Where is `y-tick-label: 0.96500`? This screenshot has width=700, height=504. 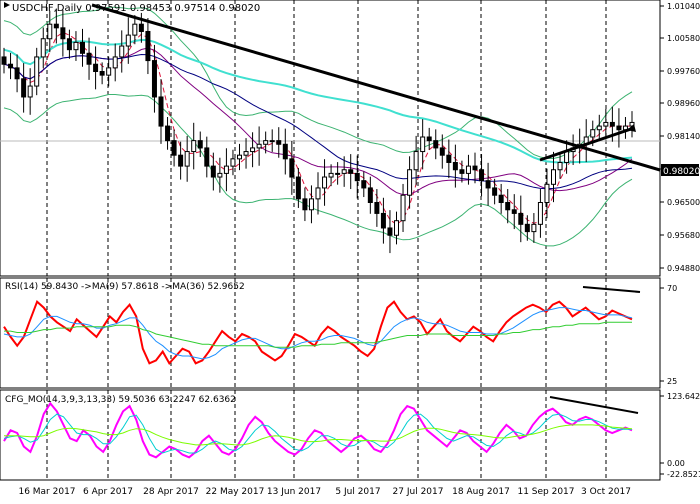 y-tick-label: 0.96500 is located at coordinates (683, 202).